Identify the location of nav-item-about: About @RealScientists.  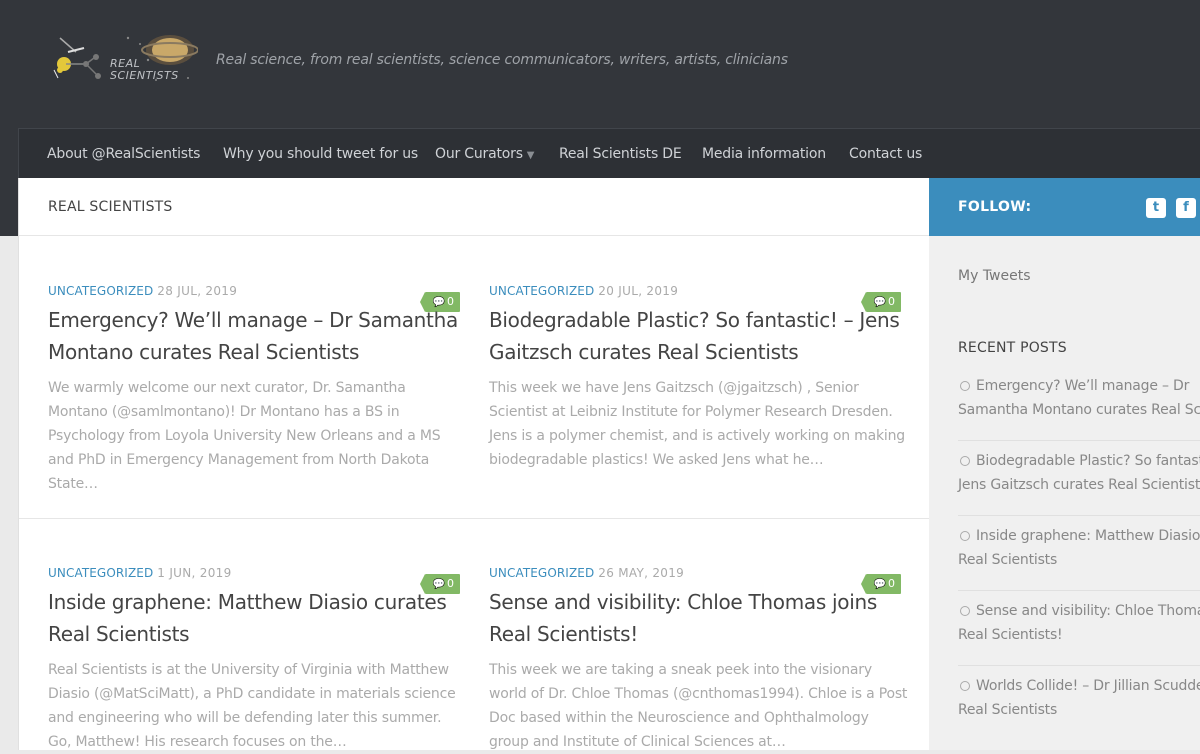
(123, 154).